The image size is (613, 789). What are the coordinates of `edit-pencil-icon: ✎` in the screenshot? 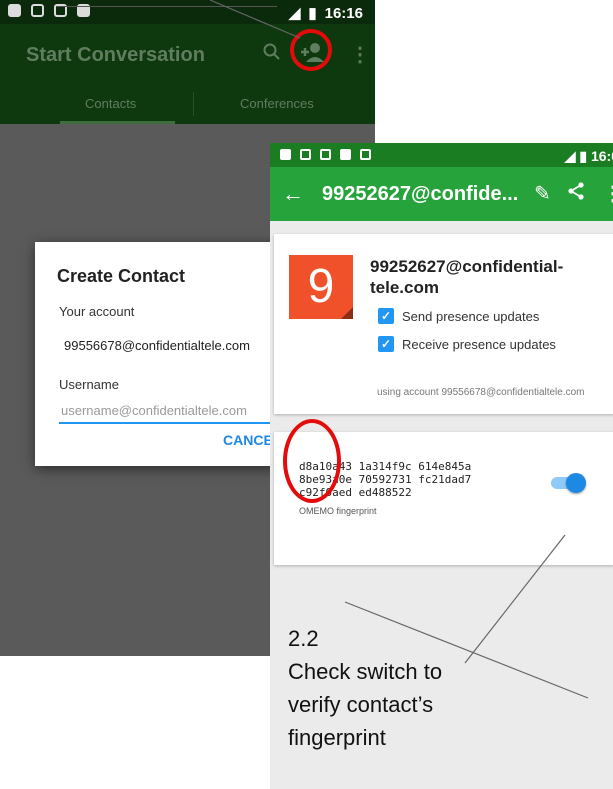 It's located at (542, 193).